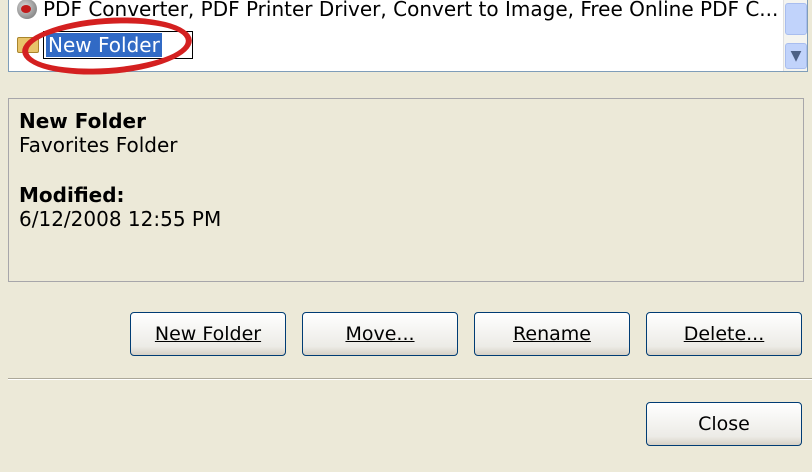 This screenshot has height=472, width=812. Describe the element at coordinates (27, 9) in the screenshot. I see `ie-link-icon` at that location.